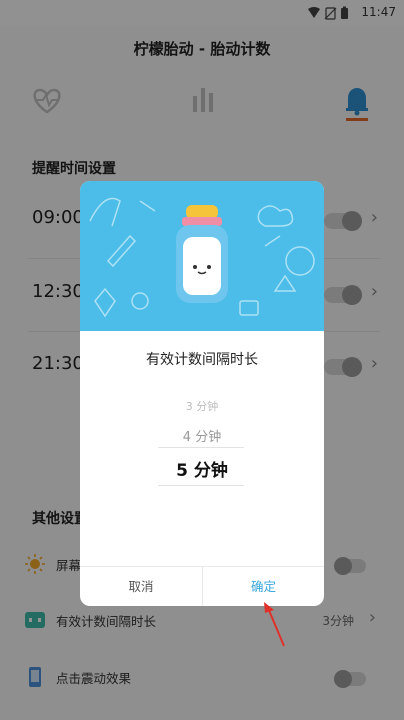 This screenshot has width=404, height=720. I want to click on cancel-button: 取消, so click(141, 586).